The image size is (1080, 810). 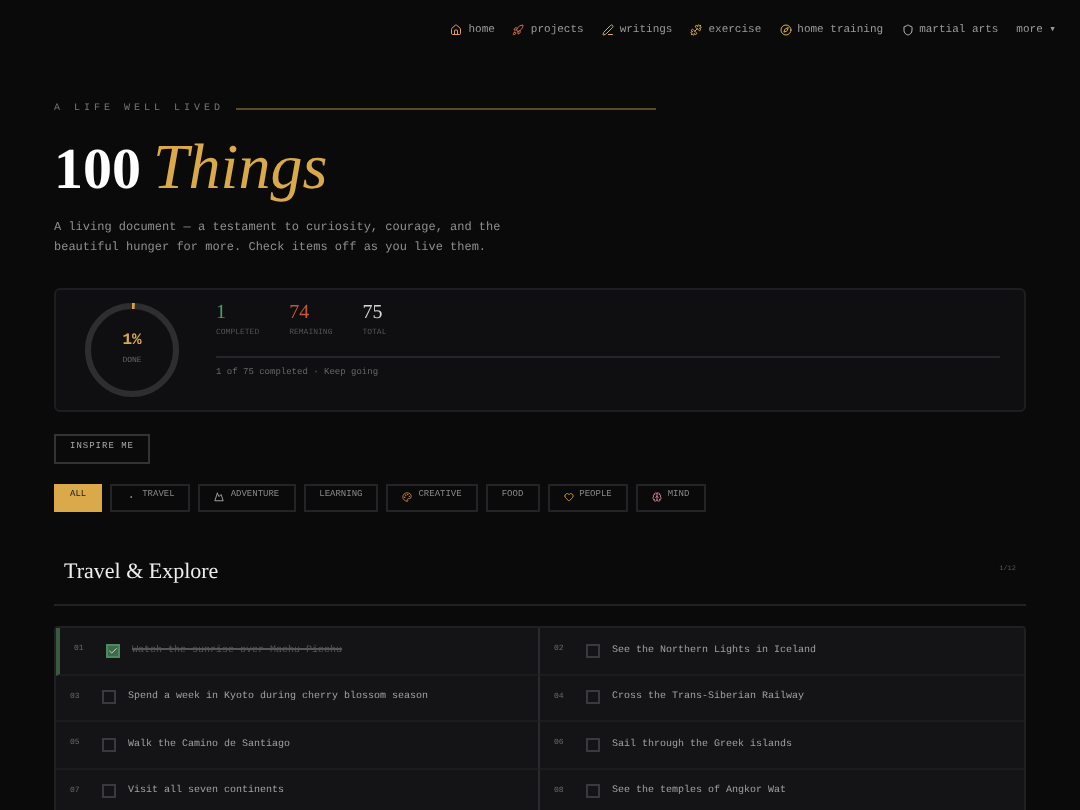 I want to click on title-word: Things, so click(x=240, y=165).